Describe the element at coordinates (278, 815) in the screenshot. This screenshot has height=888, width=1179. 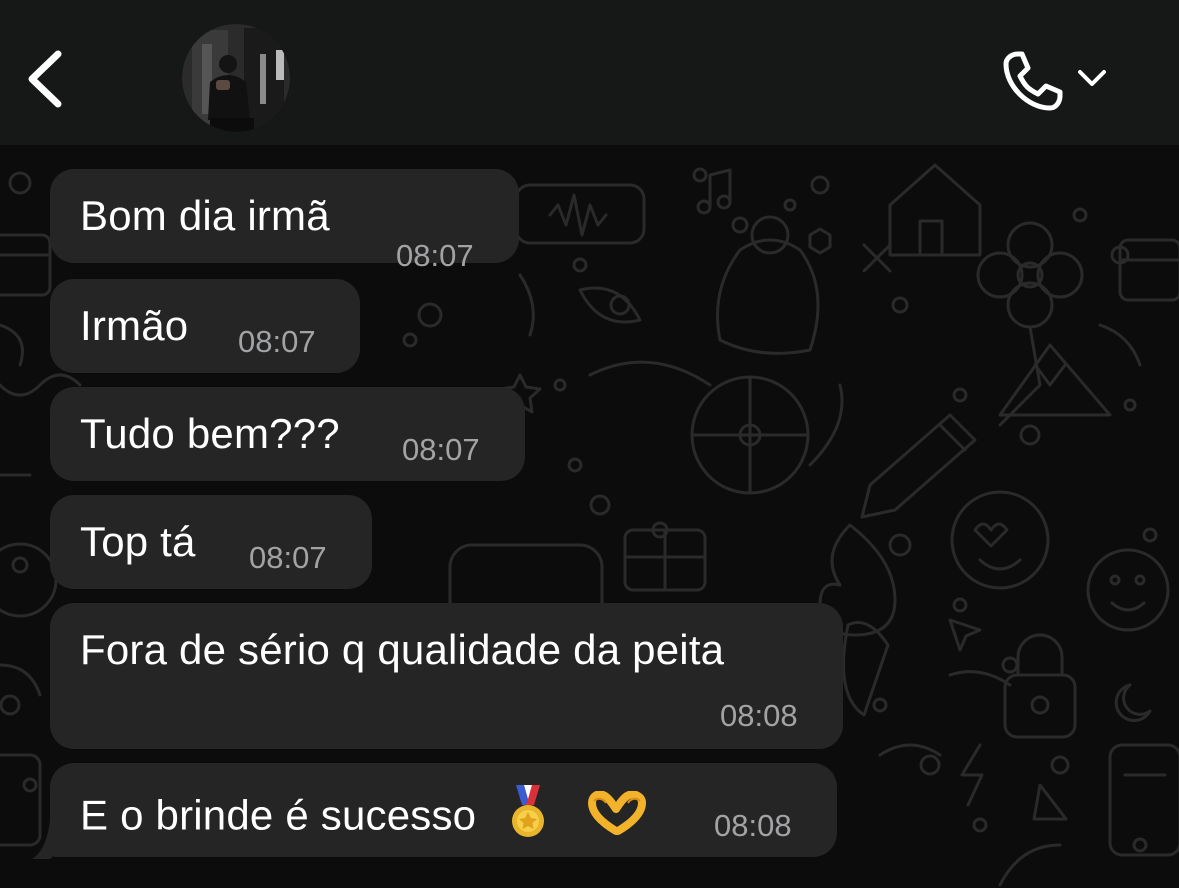
I see `message-text-content: E o brinde é sucesso` at that location.